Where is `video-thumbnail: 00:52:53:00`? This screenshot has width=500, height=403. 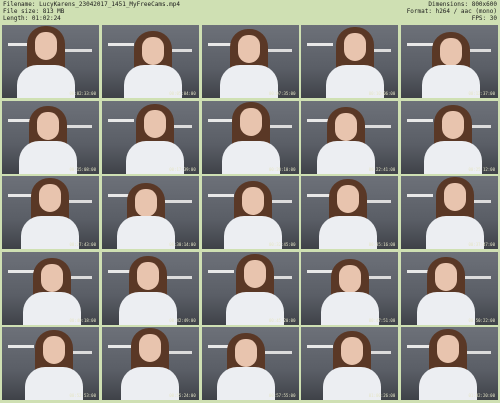
video-thumbnail: 00:52:53:00 is located at coordinates (50, 363).